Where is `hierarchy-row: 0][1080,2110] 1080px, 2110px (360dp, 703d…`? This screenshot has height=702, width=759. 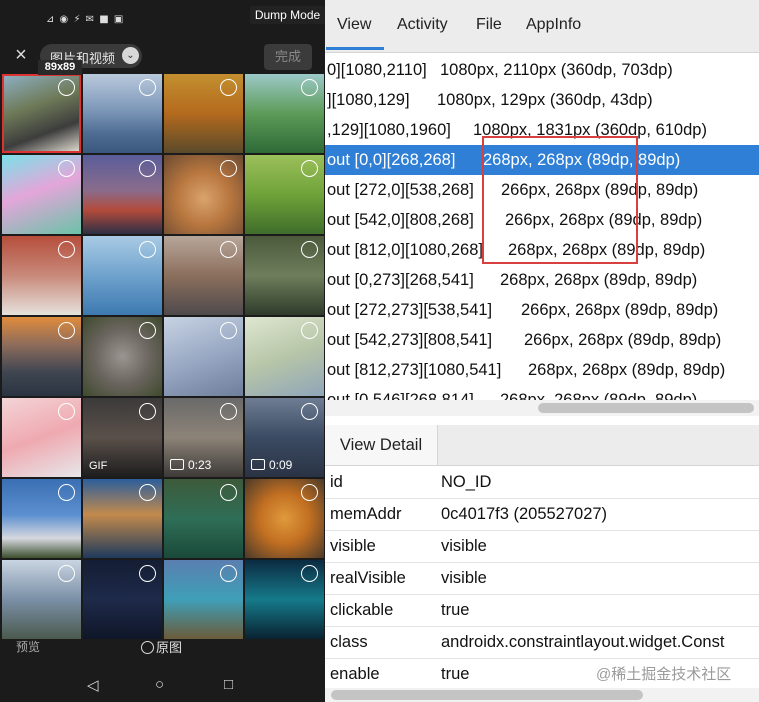
hierarchy-row: 0][1080,2110] 1080px, 2110px (360dp, 703d… is located at coordinates (542, 70).